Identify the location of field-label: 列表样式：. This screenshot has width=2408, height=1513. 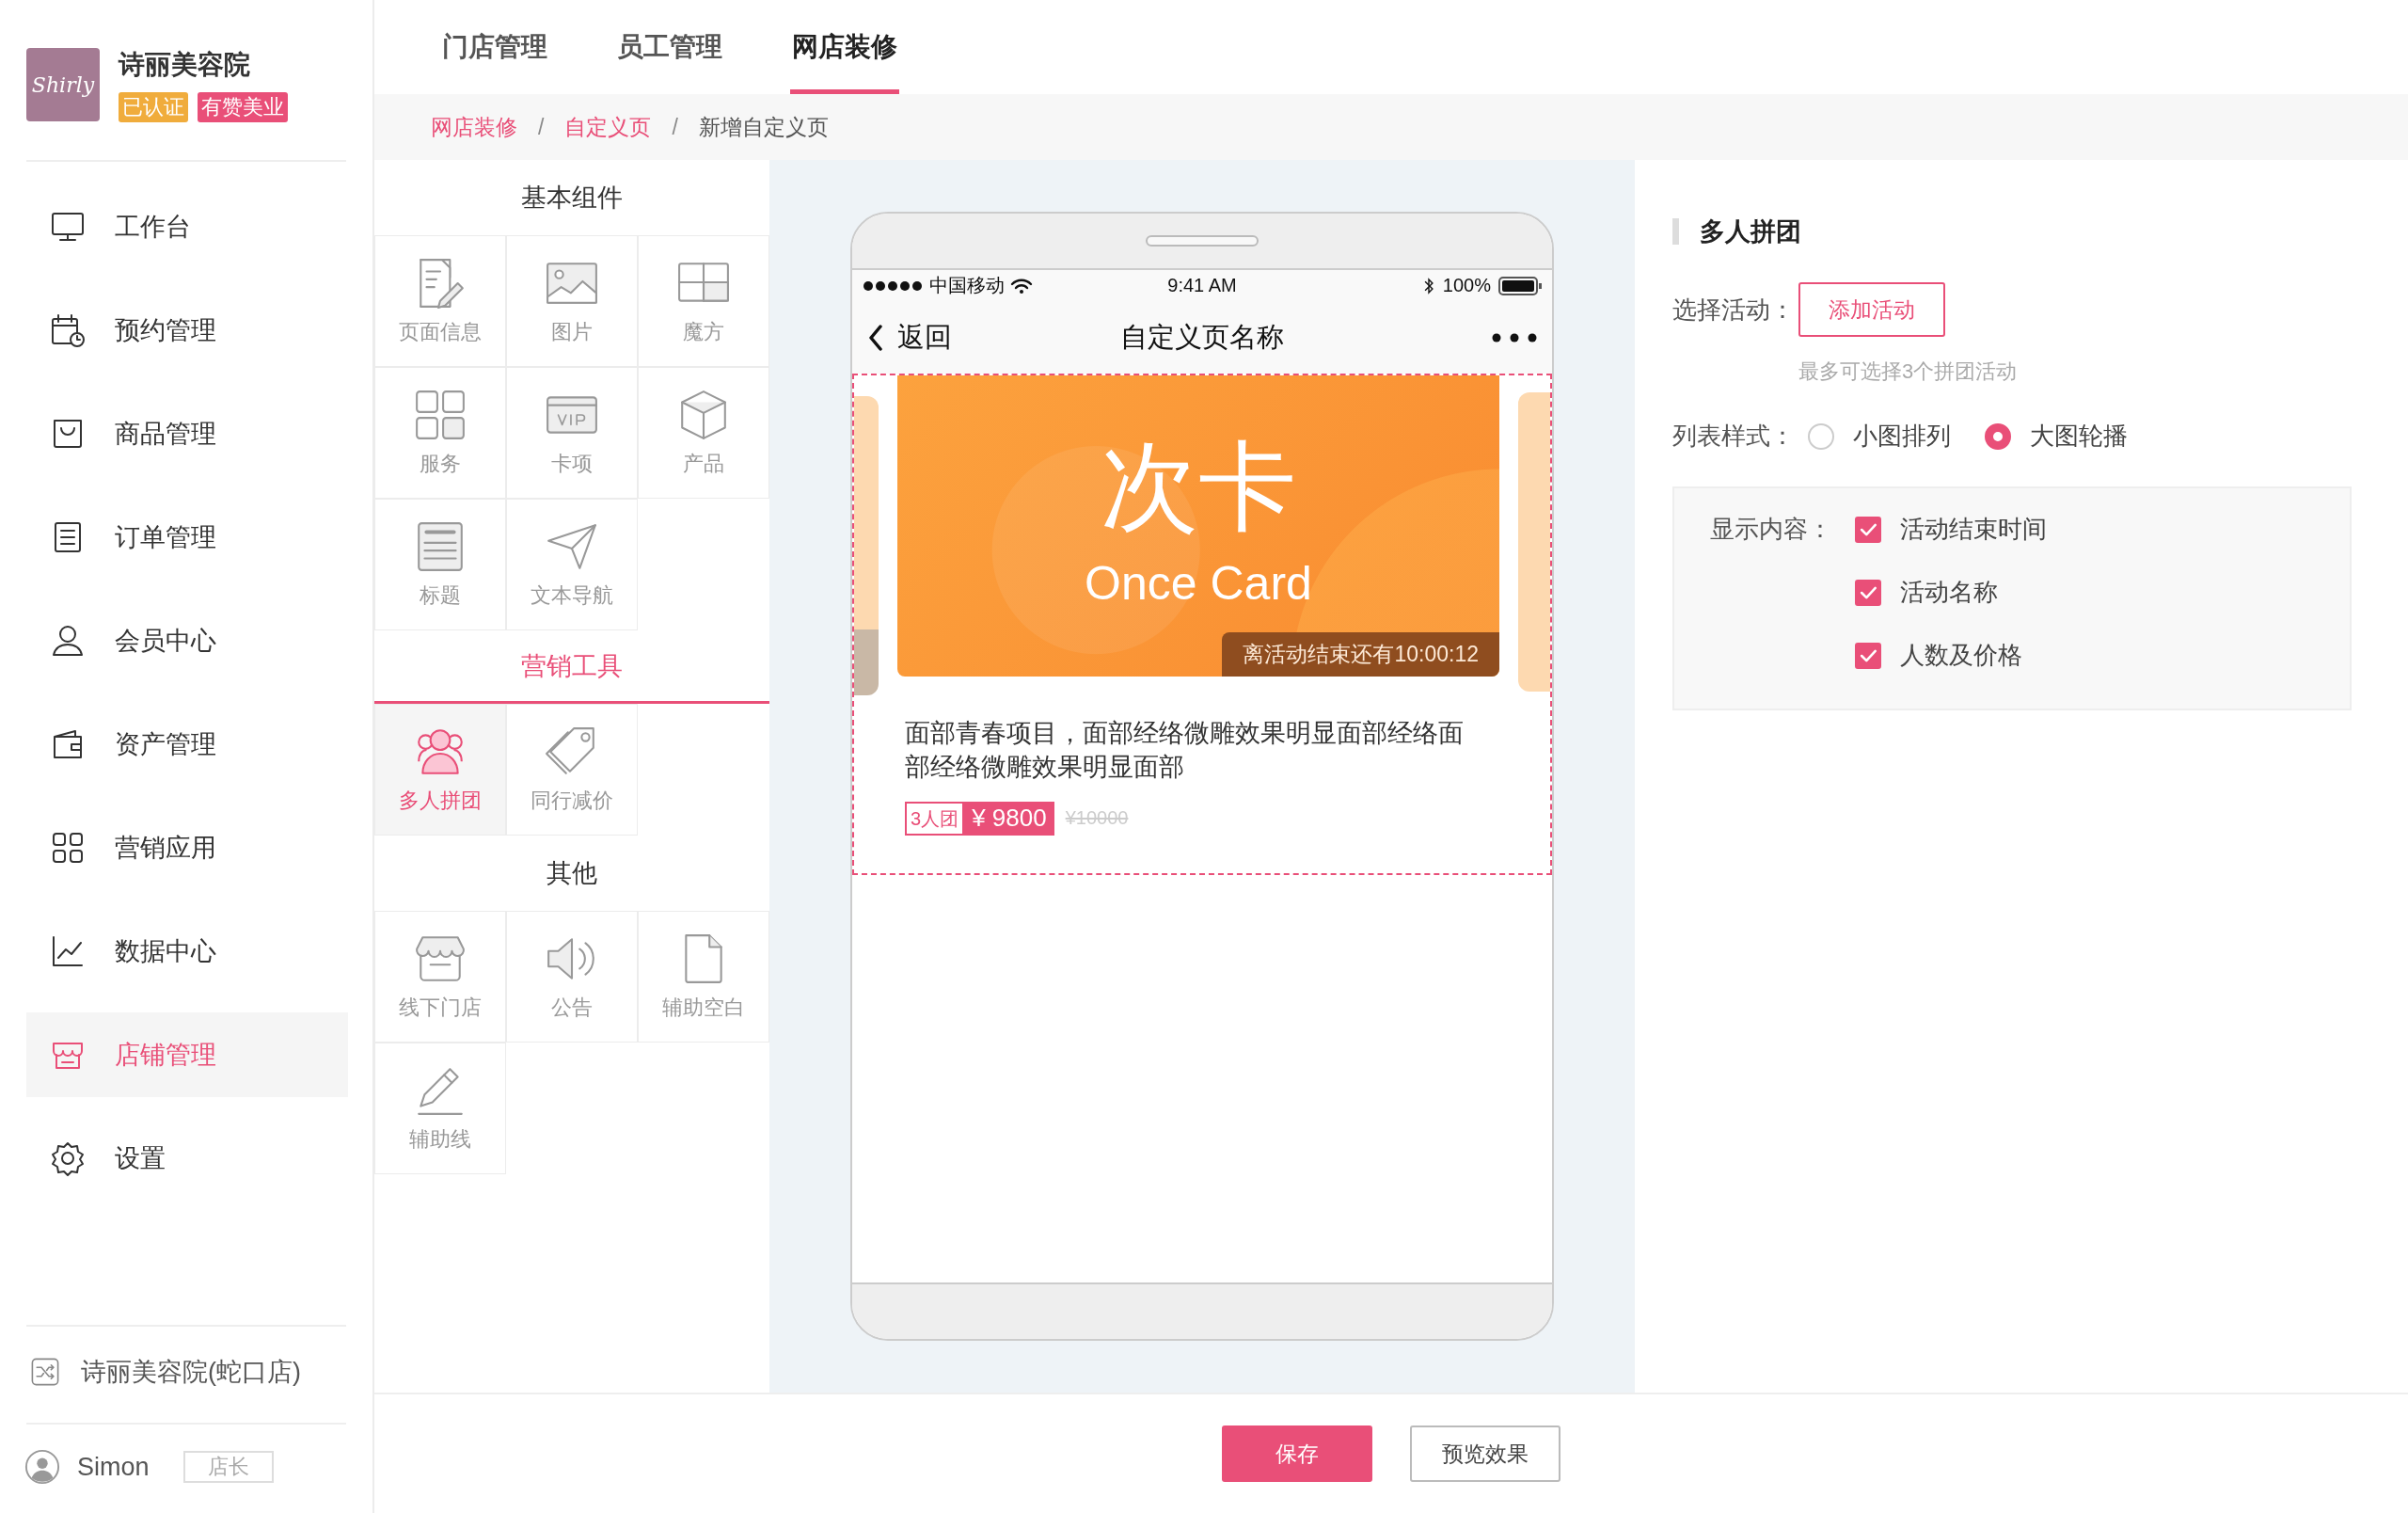
(1734, 436).